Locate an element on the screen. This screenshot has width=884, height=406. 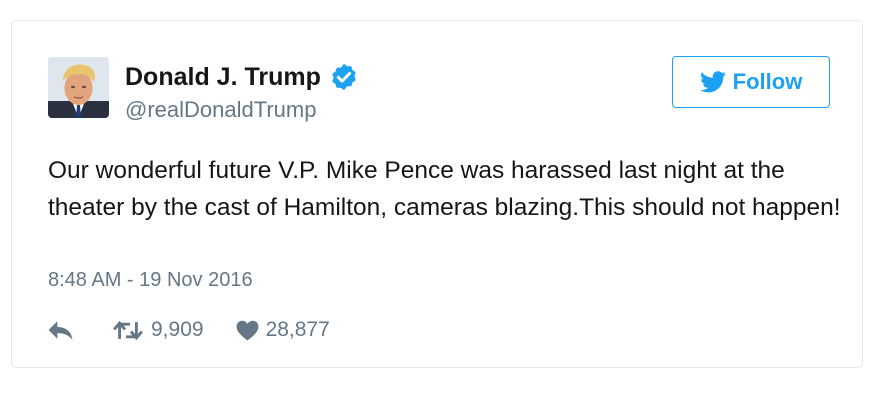
retweet-count: 9,909 is located at coordinates (177, 329).